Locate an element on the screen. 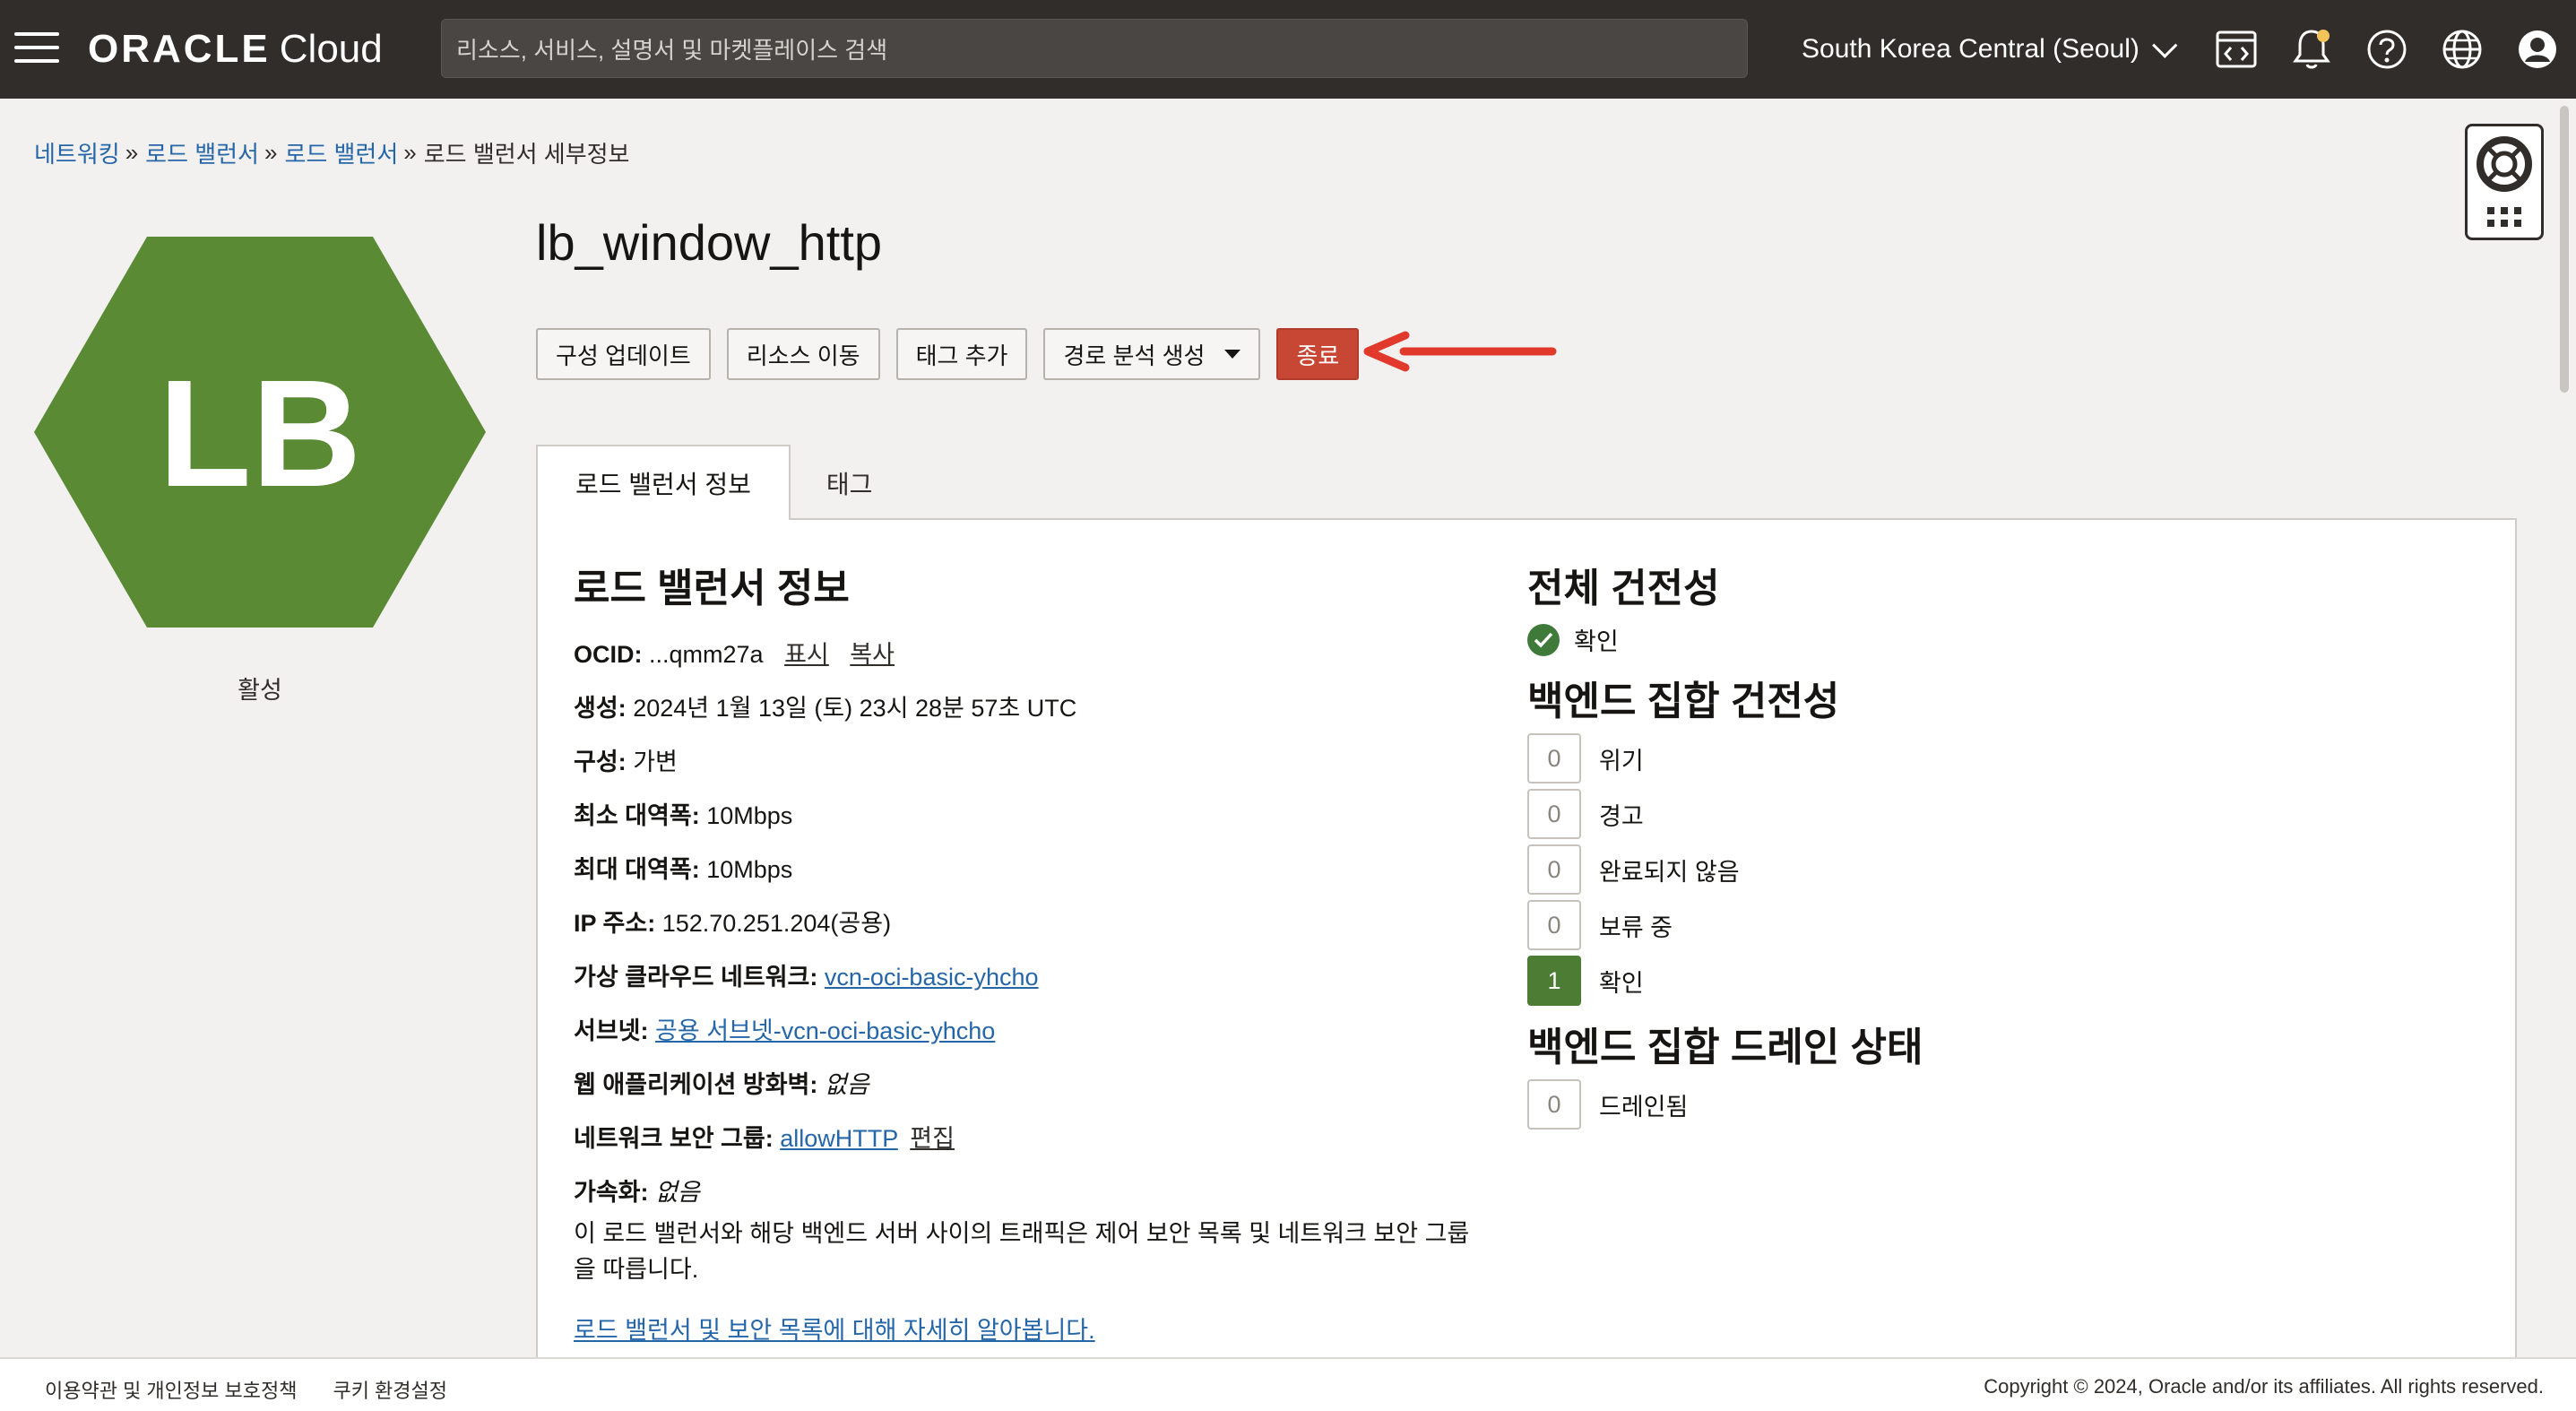 The image size is (2576, 1411). drained-row: 0 드레인됨 is located at coordinates (1607, 1104).